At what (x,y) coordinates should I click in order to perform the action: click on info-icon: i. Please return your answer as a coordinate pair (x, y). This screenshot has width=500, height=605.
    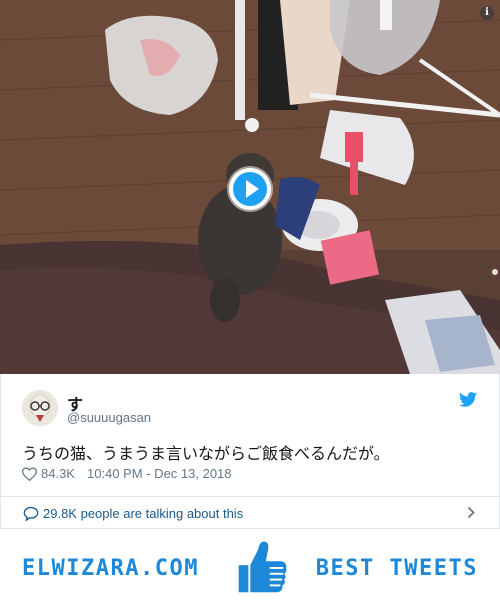
    Looking at the image, I should click on (487, 13).